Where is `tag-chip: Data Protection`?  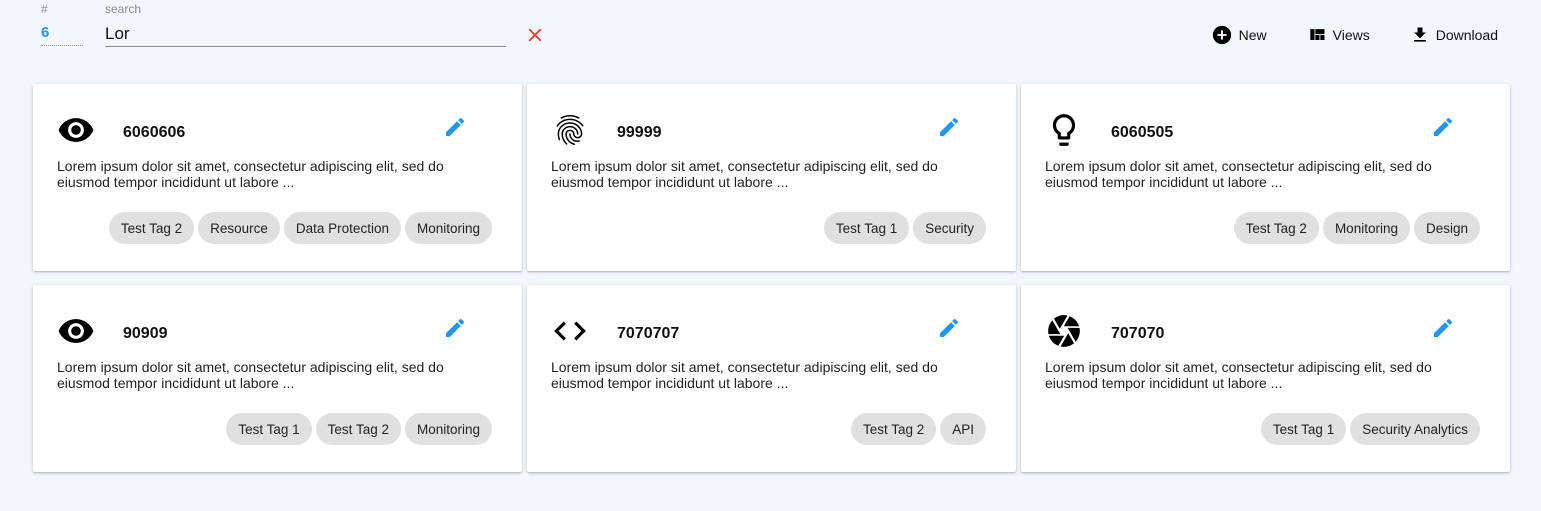
tag-chip: Data Protection is located at coordinates (342, 228).